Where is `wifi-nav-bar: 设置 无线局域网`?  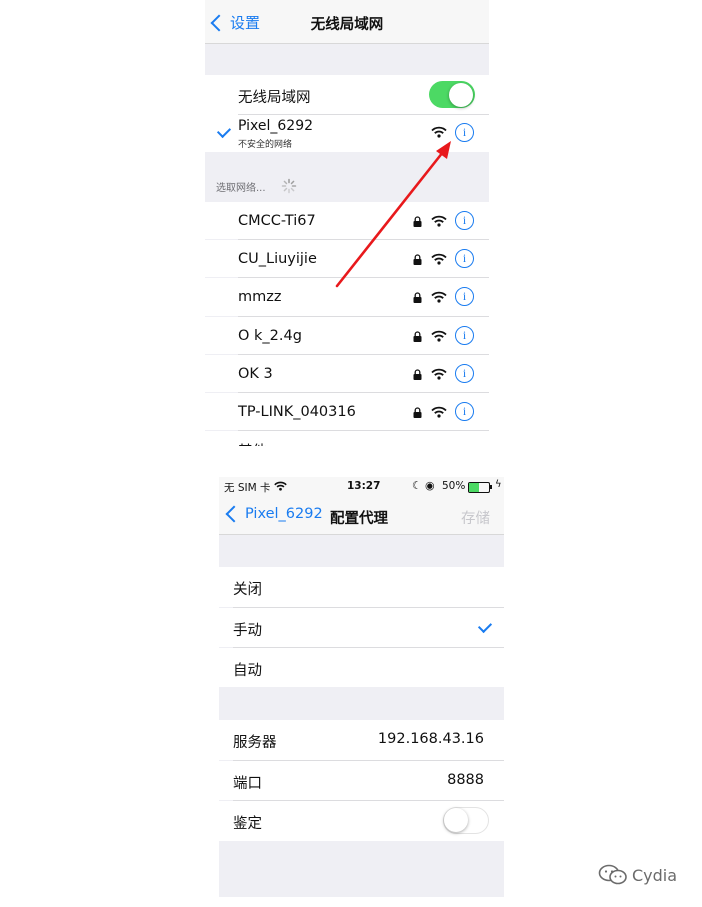 wifi-nav-bar: 设置 无线局域网 is located at coordinates (347, 22).